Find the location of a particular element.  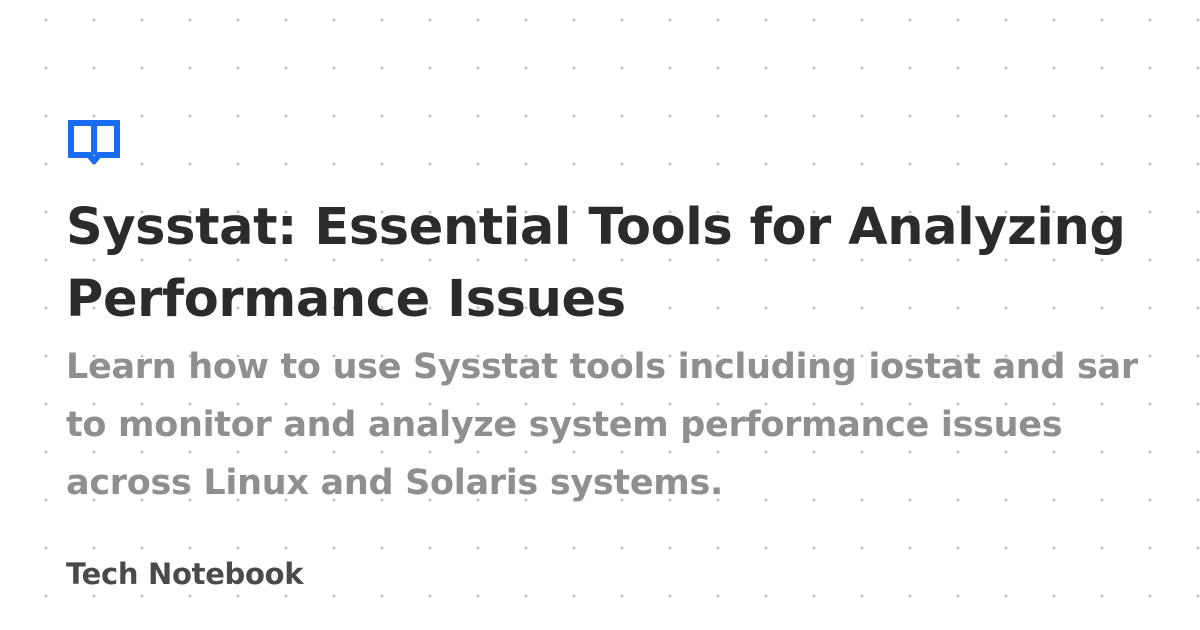

site-name: Tech Notebook is located at coordinates (185, 574).